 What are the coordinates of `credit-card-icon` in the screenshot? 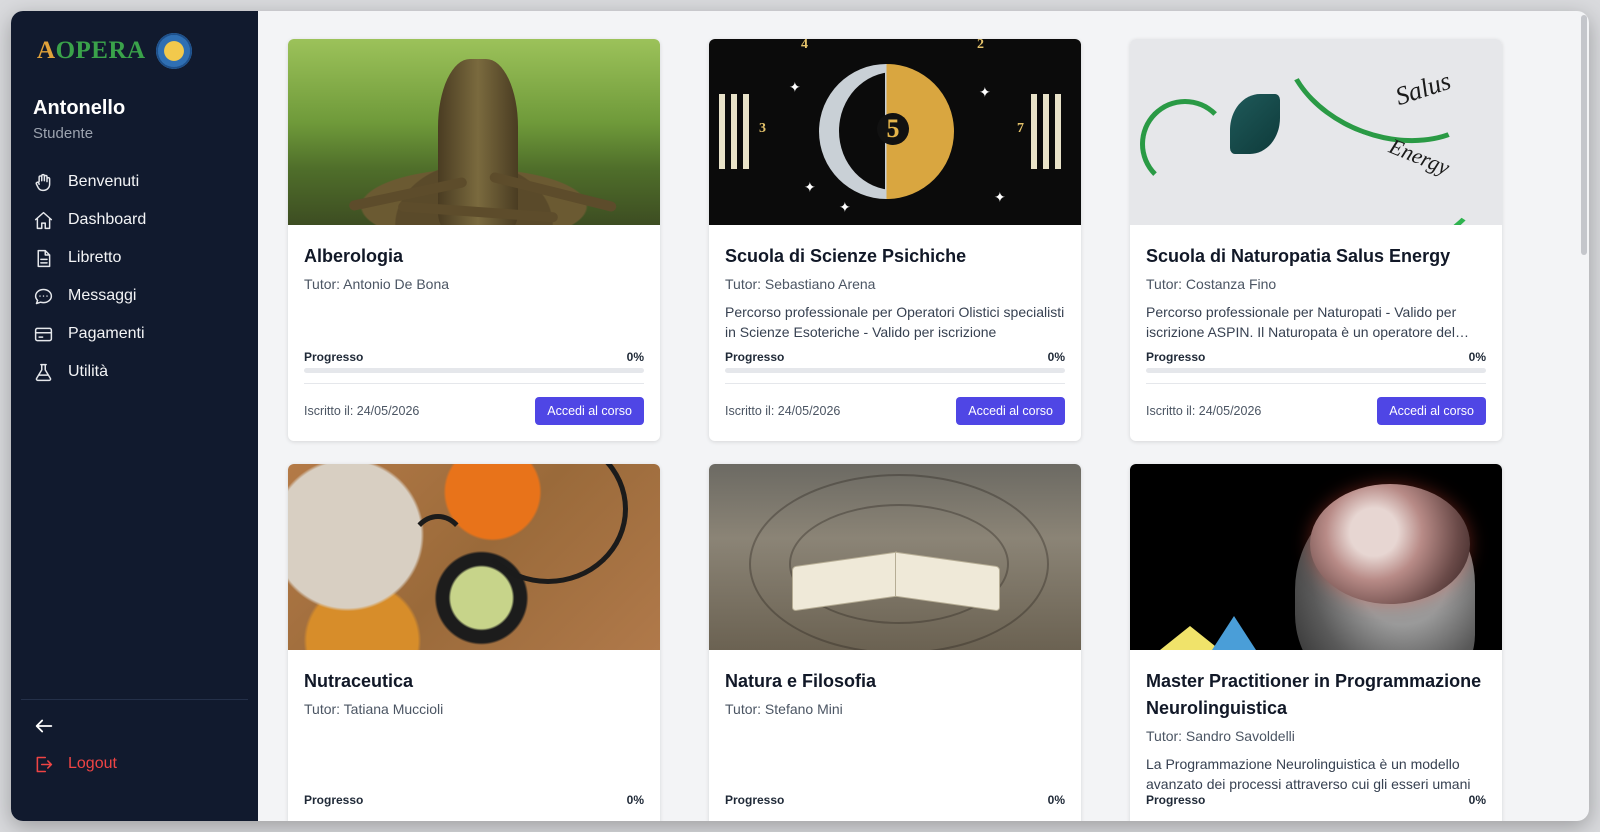 It's located at (43, 334).